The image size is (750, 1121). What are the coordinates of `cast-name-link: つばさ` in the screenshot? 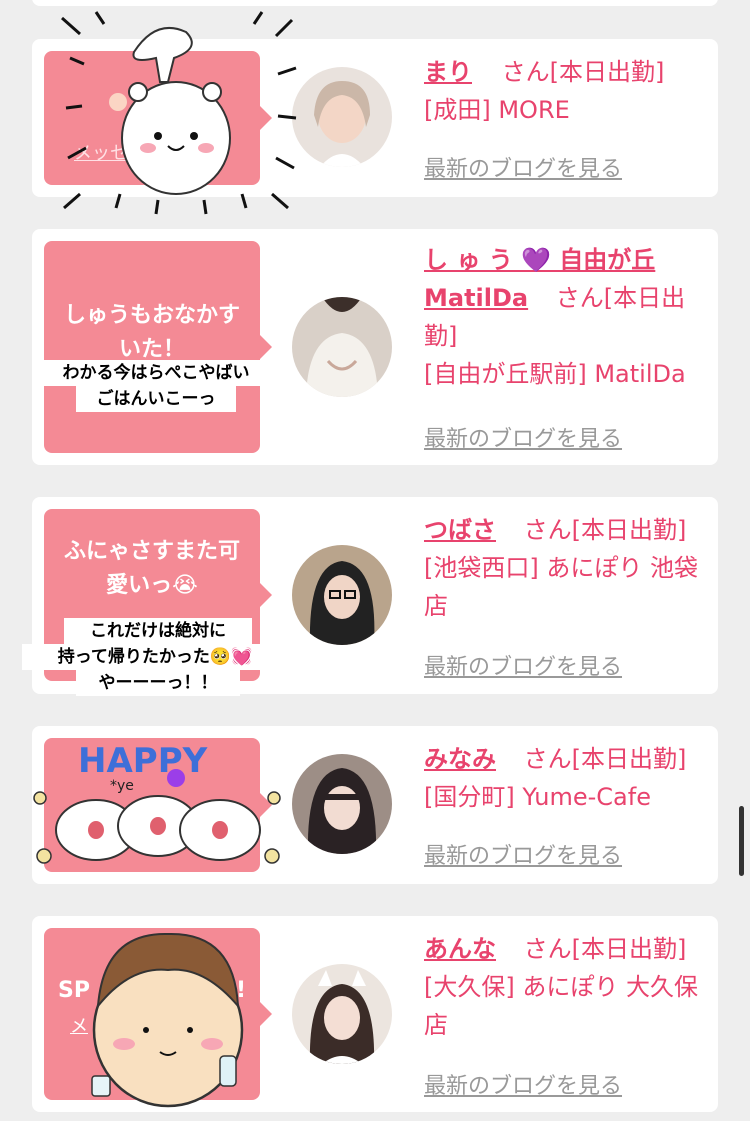 It's located at (460, 530).